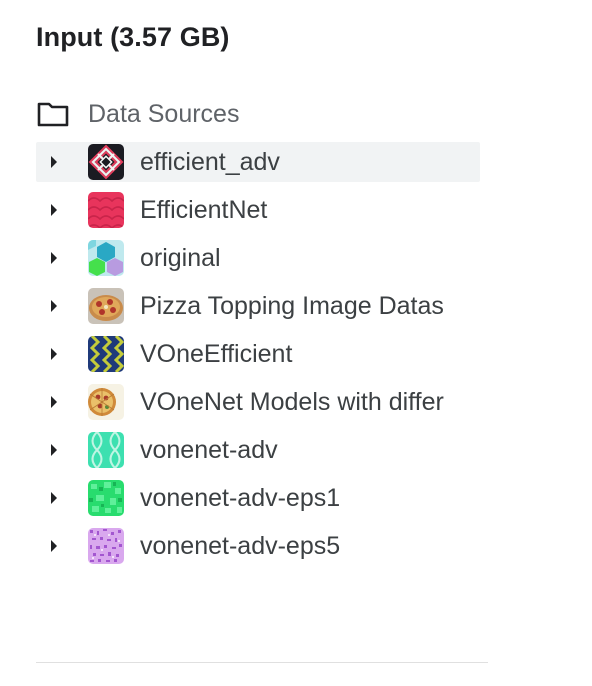 Image resolution: width=592 pixels, height=686 pixels. I want to click on vonenet-adv-thumbnail-icon, so click(106, 450).